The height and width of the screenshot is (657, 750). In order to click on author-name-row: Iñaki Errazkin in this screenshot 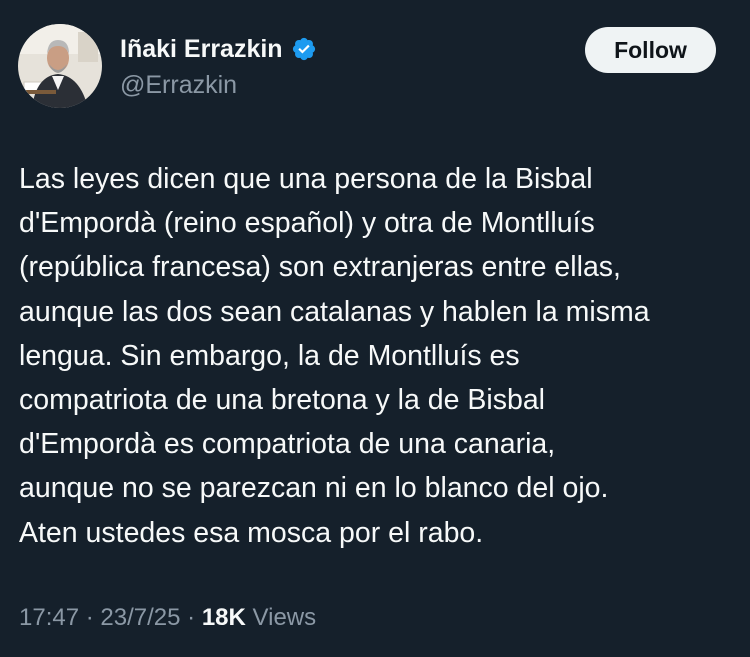, I will do `click(218, 49)`.